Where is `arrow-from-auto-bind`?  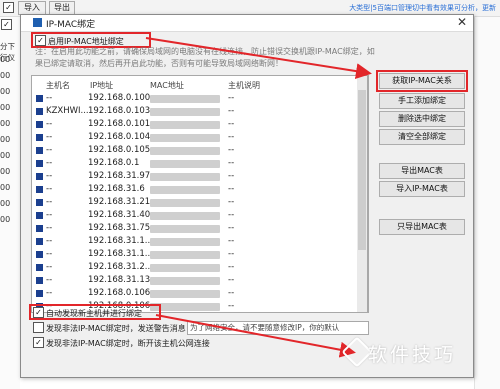
arrow-from-auto-bind is located at coordinates (255, 336).